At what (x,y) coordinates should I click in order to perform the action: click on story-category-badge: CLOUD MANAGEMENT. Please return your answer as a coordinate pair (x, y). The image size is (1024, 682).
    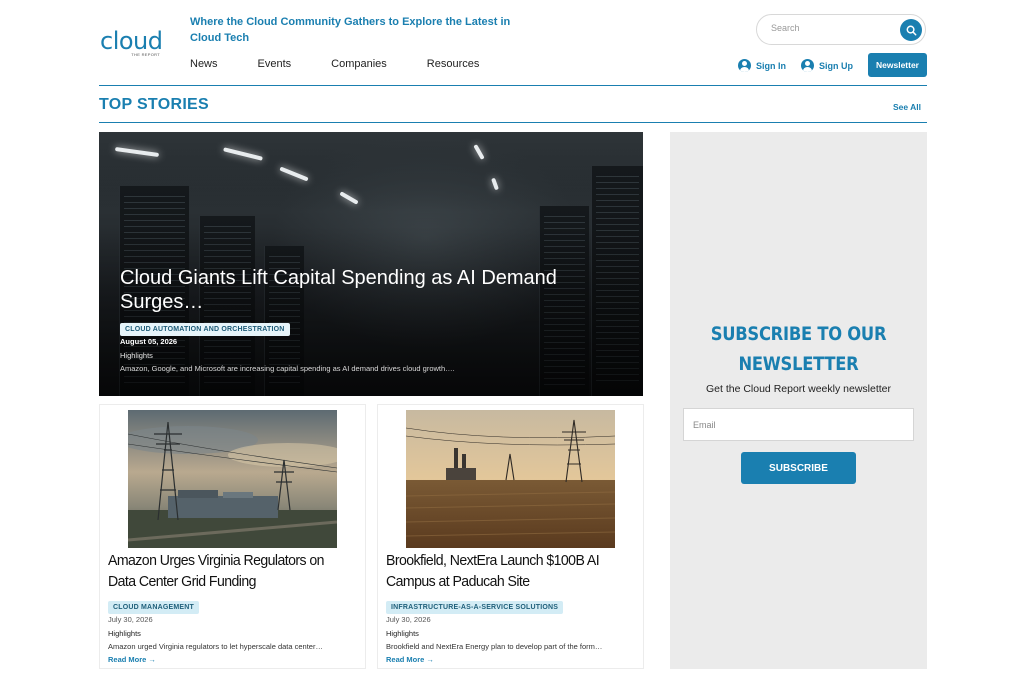
    Looking at the image, I should click on (153, 605).